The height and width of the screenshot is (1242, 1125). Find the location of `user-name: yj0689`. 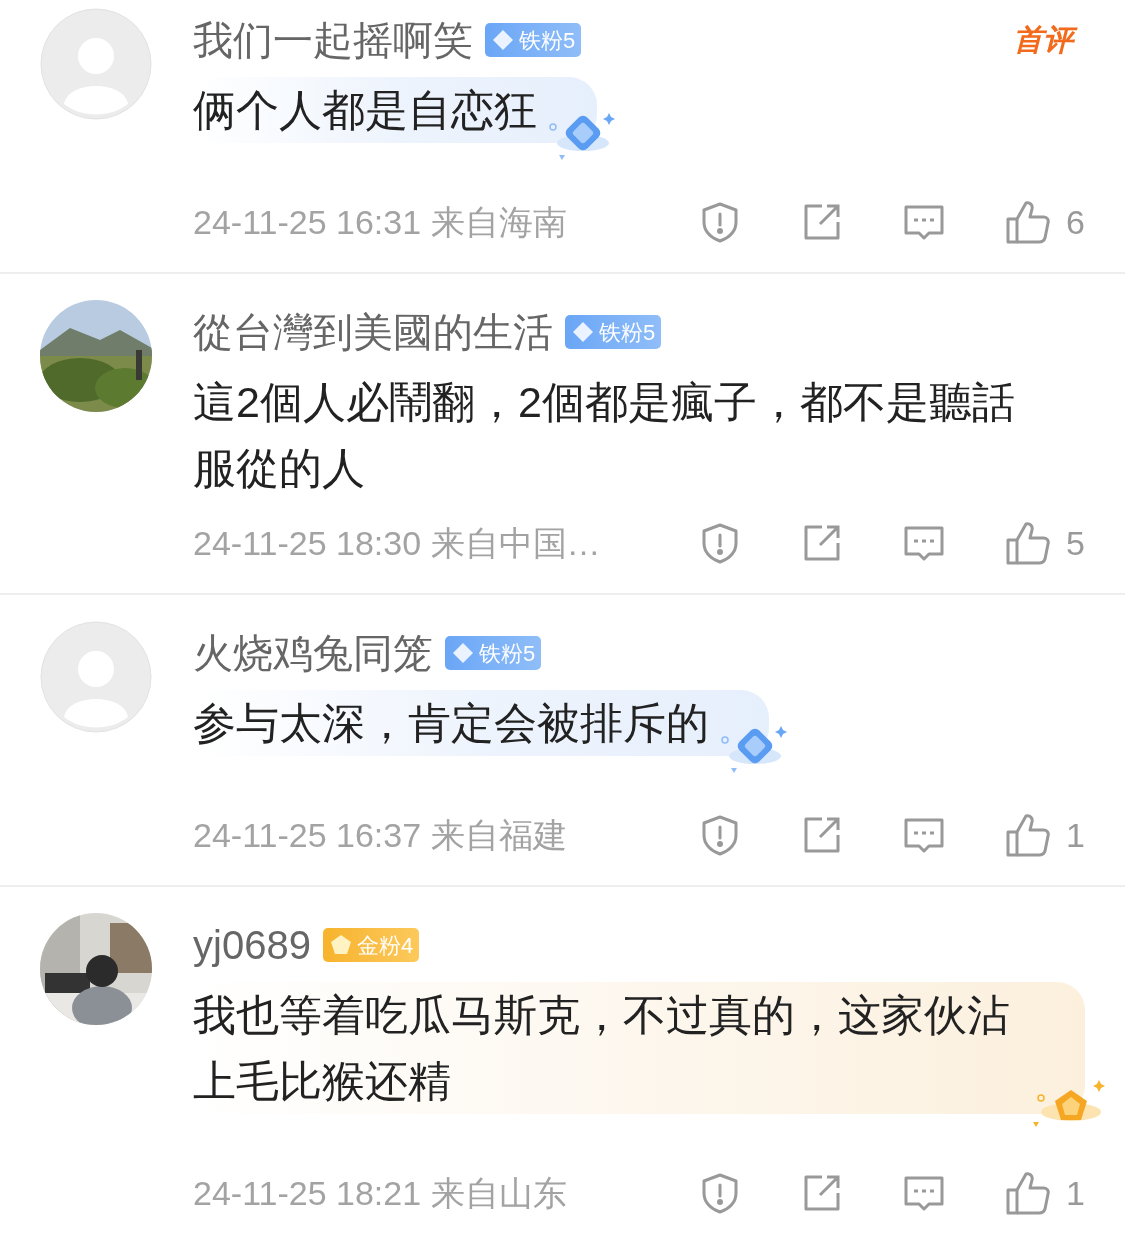

user-name: yj0689 is located at coordinates (252, 945).